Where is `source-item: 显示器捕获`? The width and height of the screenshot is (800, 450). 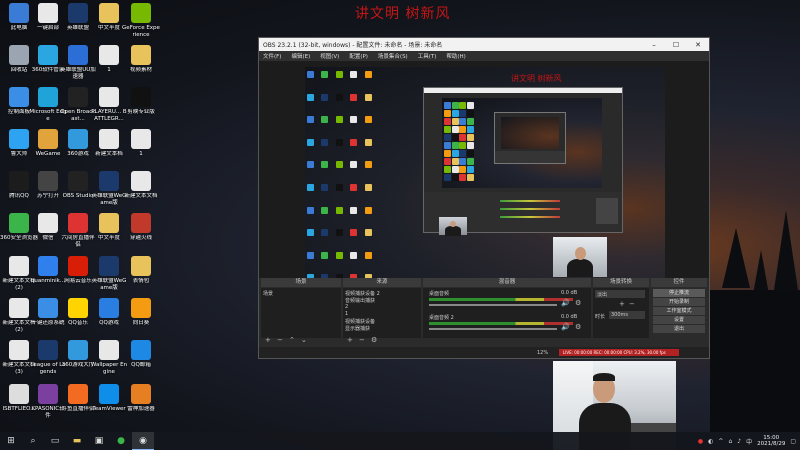 source-item: 显示器捕获 is located at coordinates (357, 328).